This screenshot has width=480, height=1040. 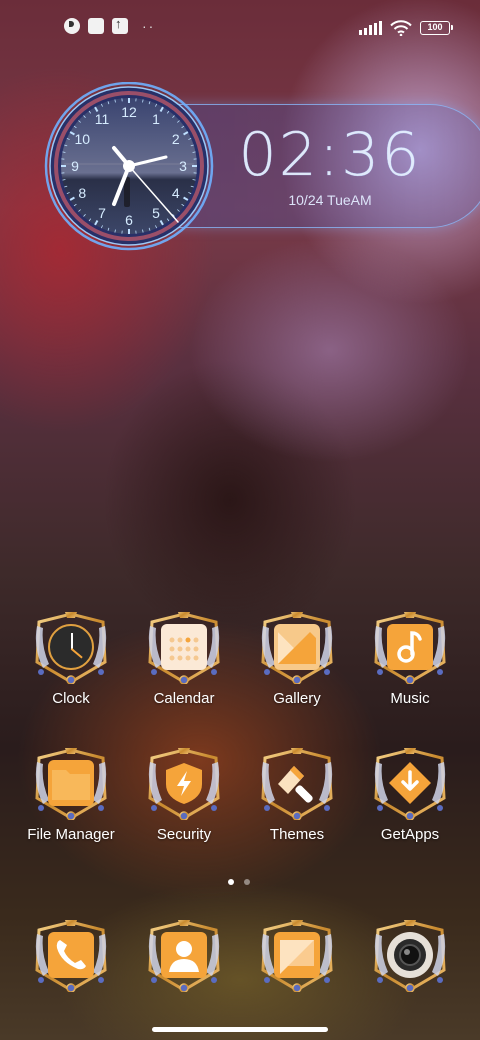 What do you see at coordinates (72, 26) in the screenshot?
I see `notification-app-icon` at bounding box center [72, 26].